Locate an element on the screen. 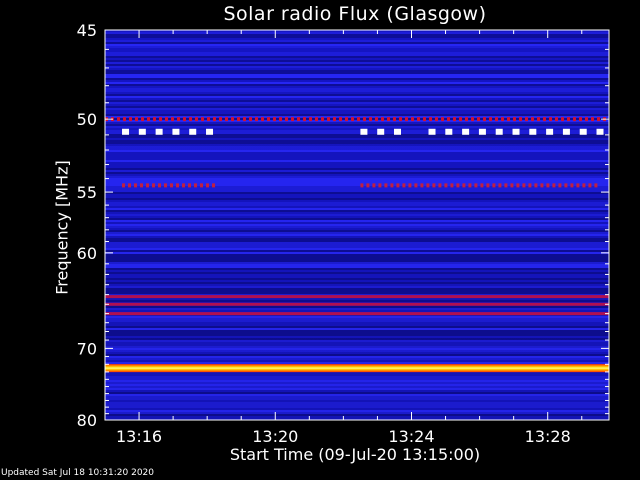 This screenshot has height=480, width=640. update-timestamp: Updated Sat Jul 18 10:31:20 2020 is located at coordinates (78, 473).